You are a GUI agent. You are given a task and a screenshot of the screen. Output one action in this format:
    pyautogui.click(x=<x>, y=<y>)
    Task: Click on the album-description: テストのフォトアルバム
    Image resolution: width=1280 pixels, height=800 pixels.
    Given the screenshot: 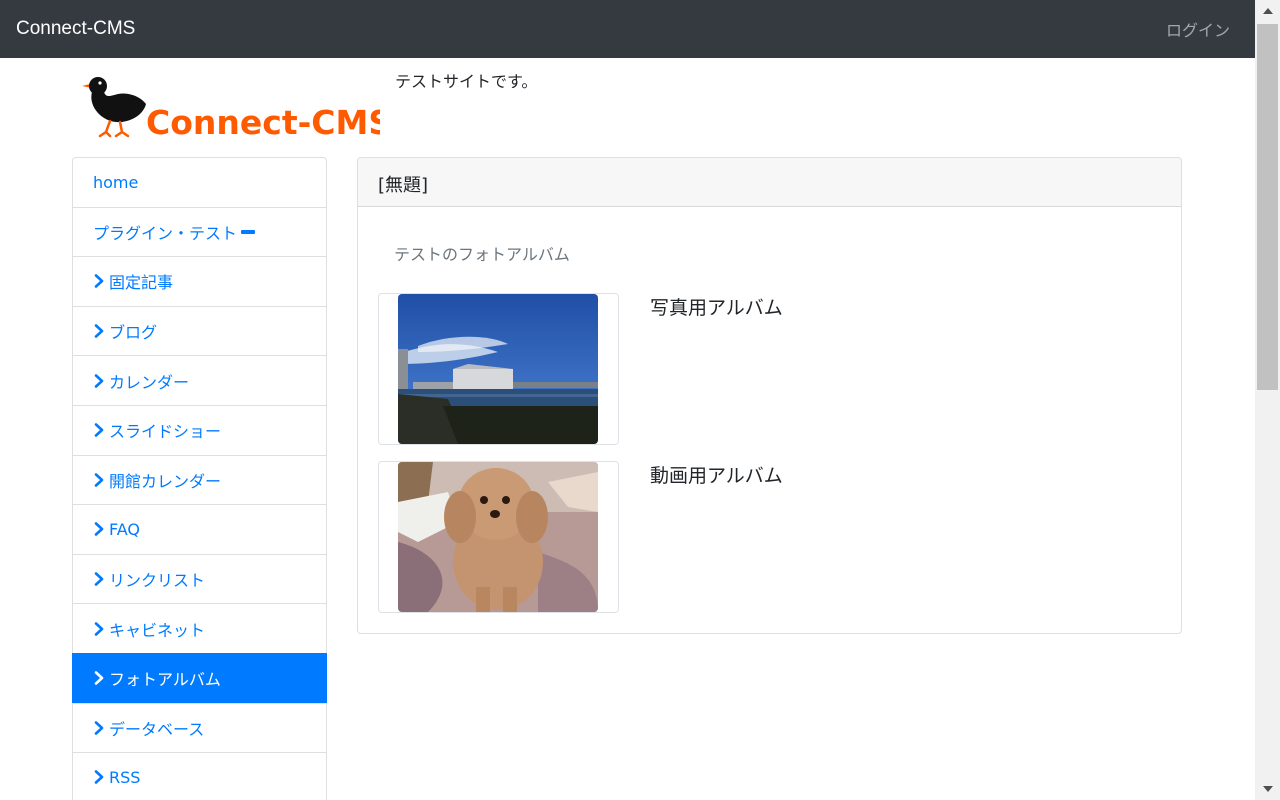 What is the action you would take?
    pyautogui.click(x=482, y=254)
    